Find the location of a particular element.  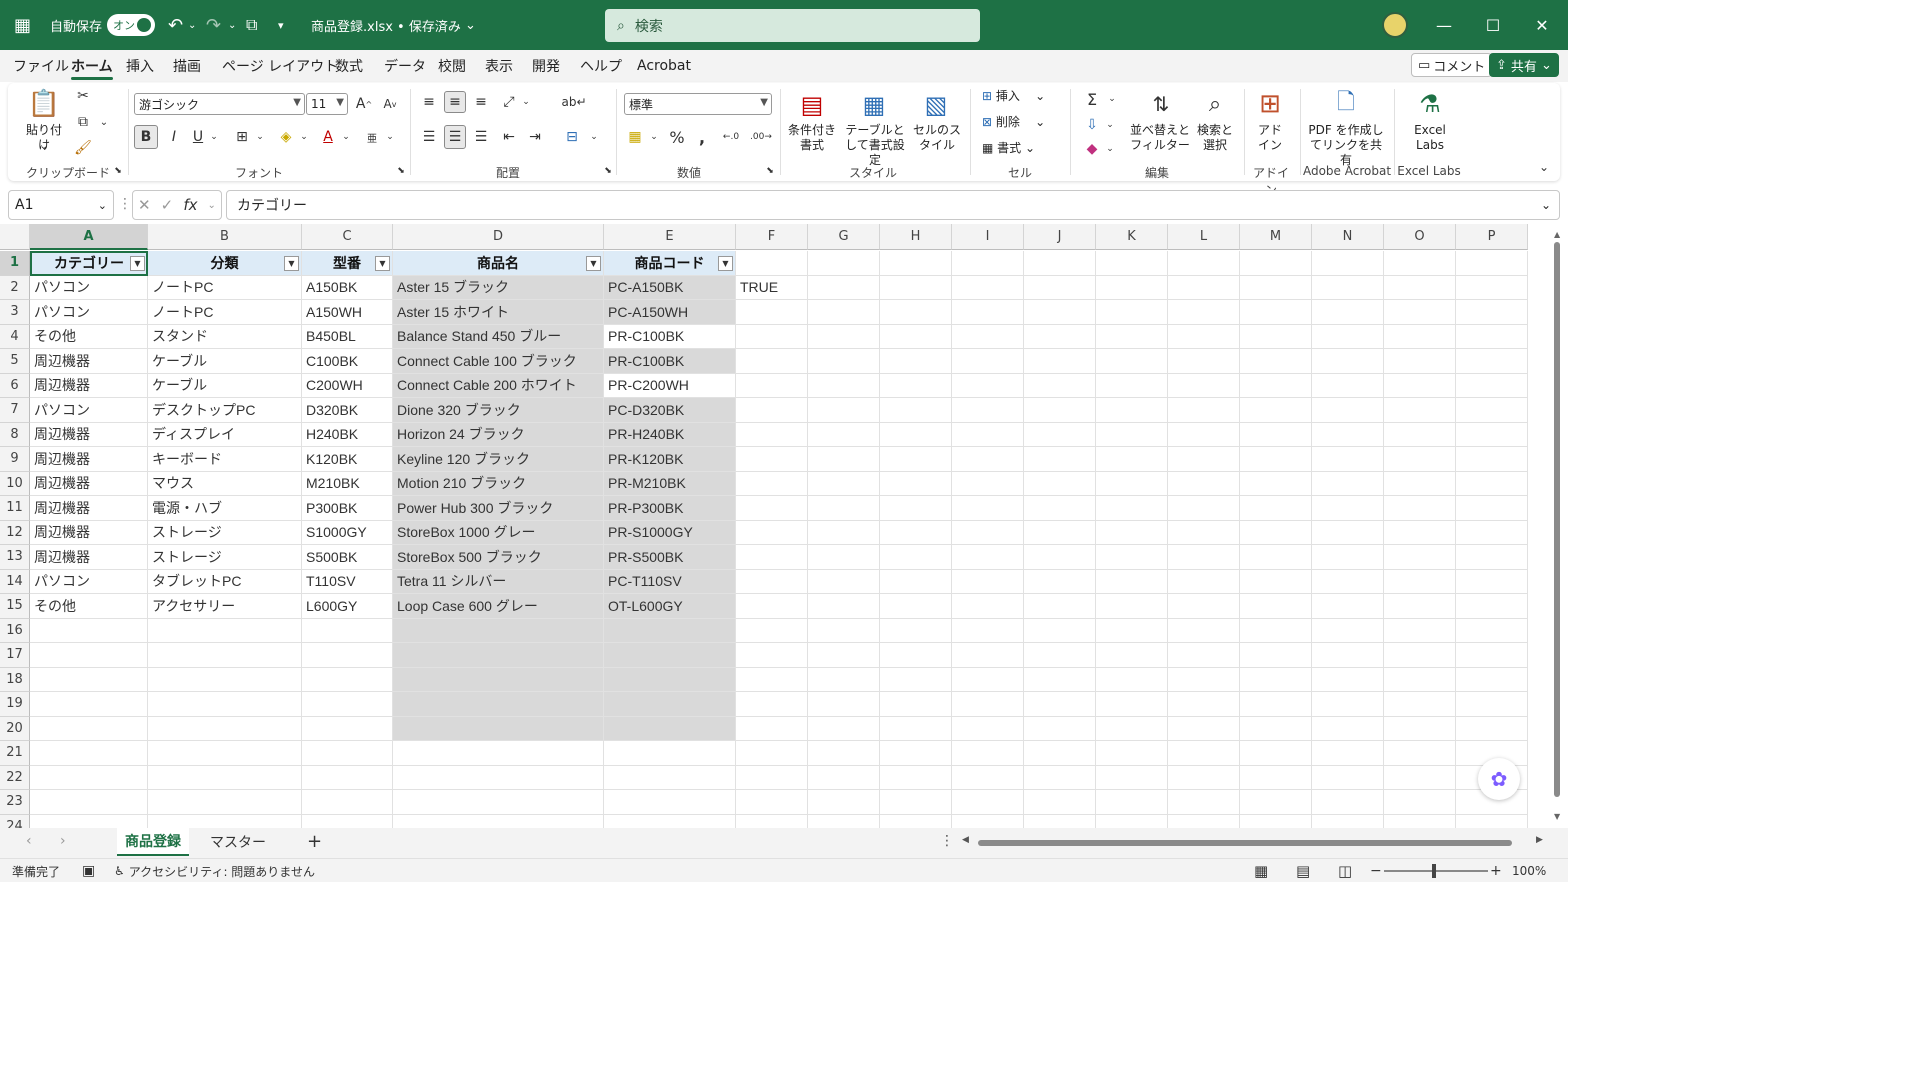

cell-l12 is located at coordinates (1204, 532).